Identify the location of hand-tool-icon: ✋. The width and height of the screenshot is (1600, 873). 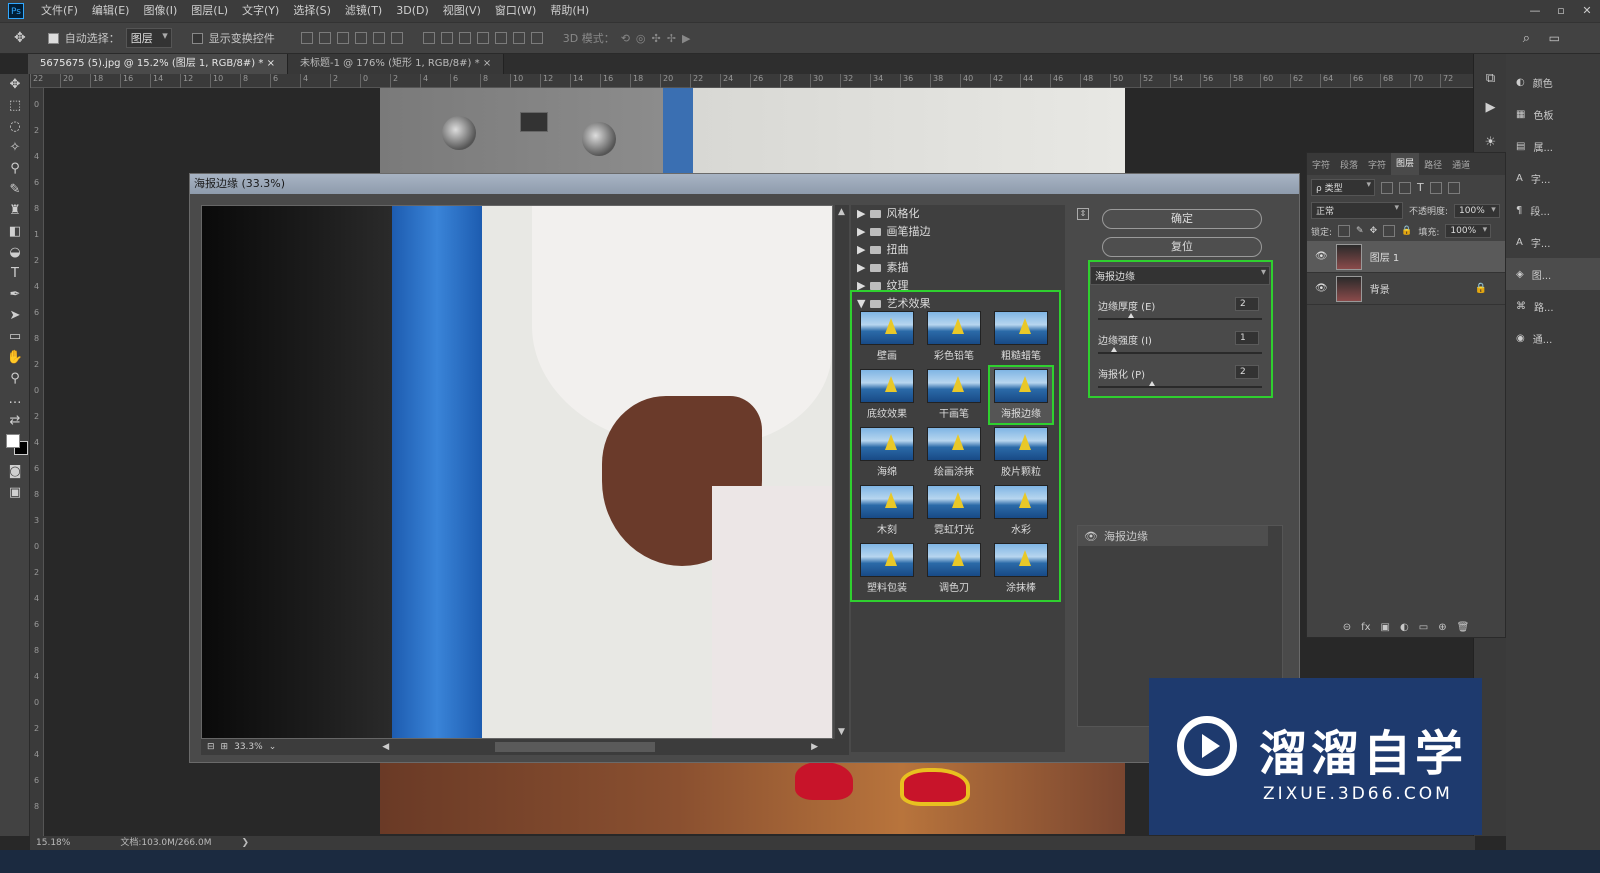
(15, 357).